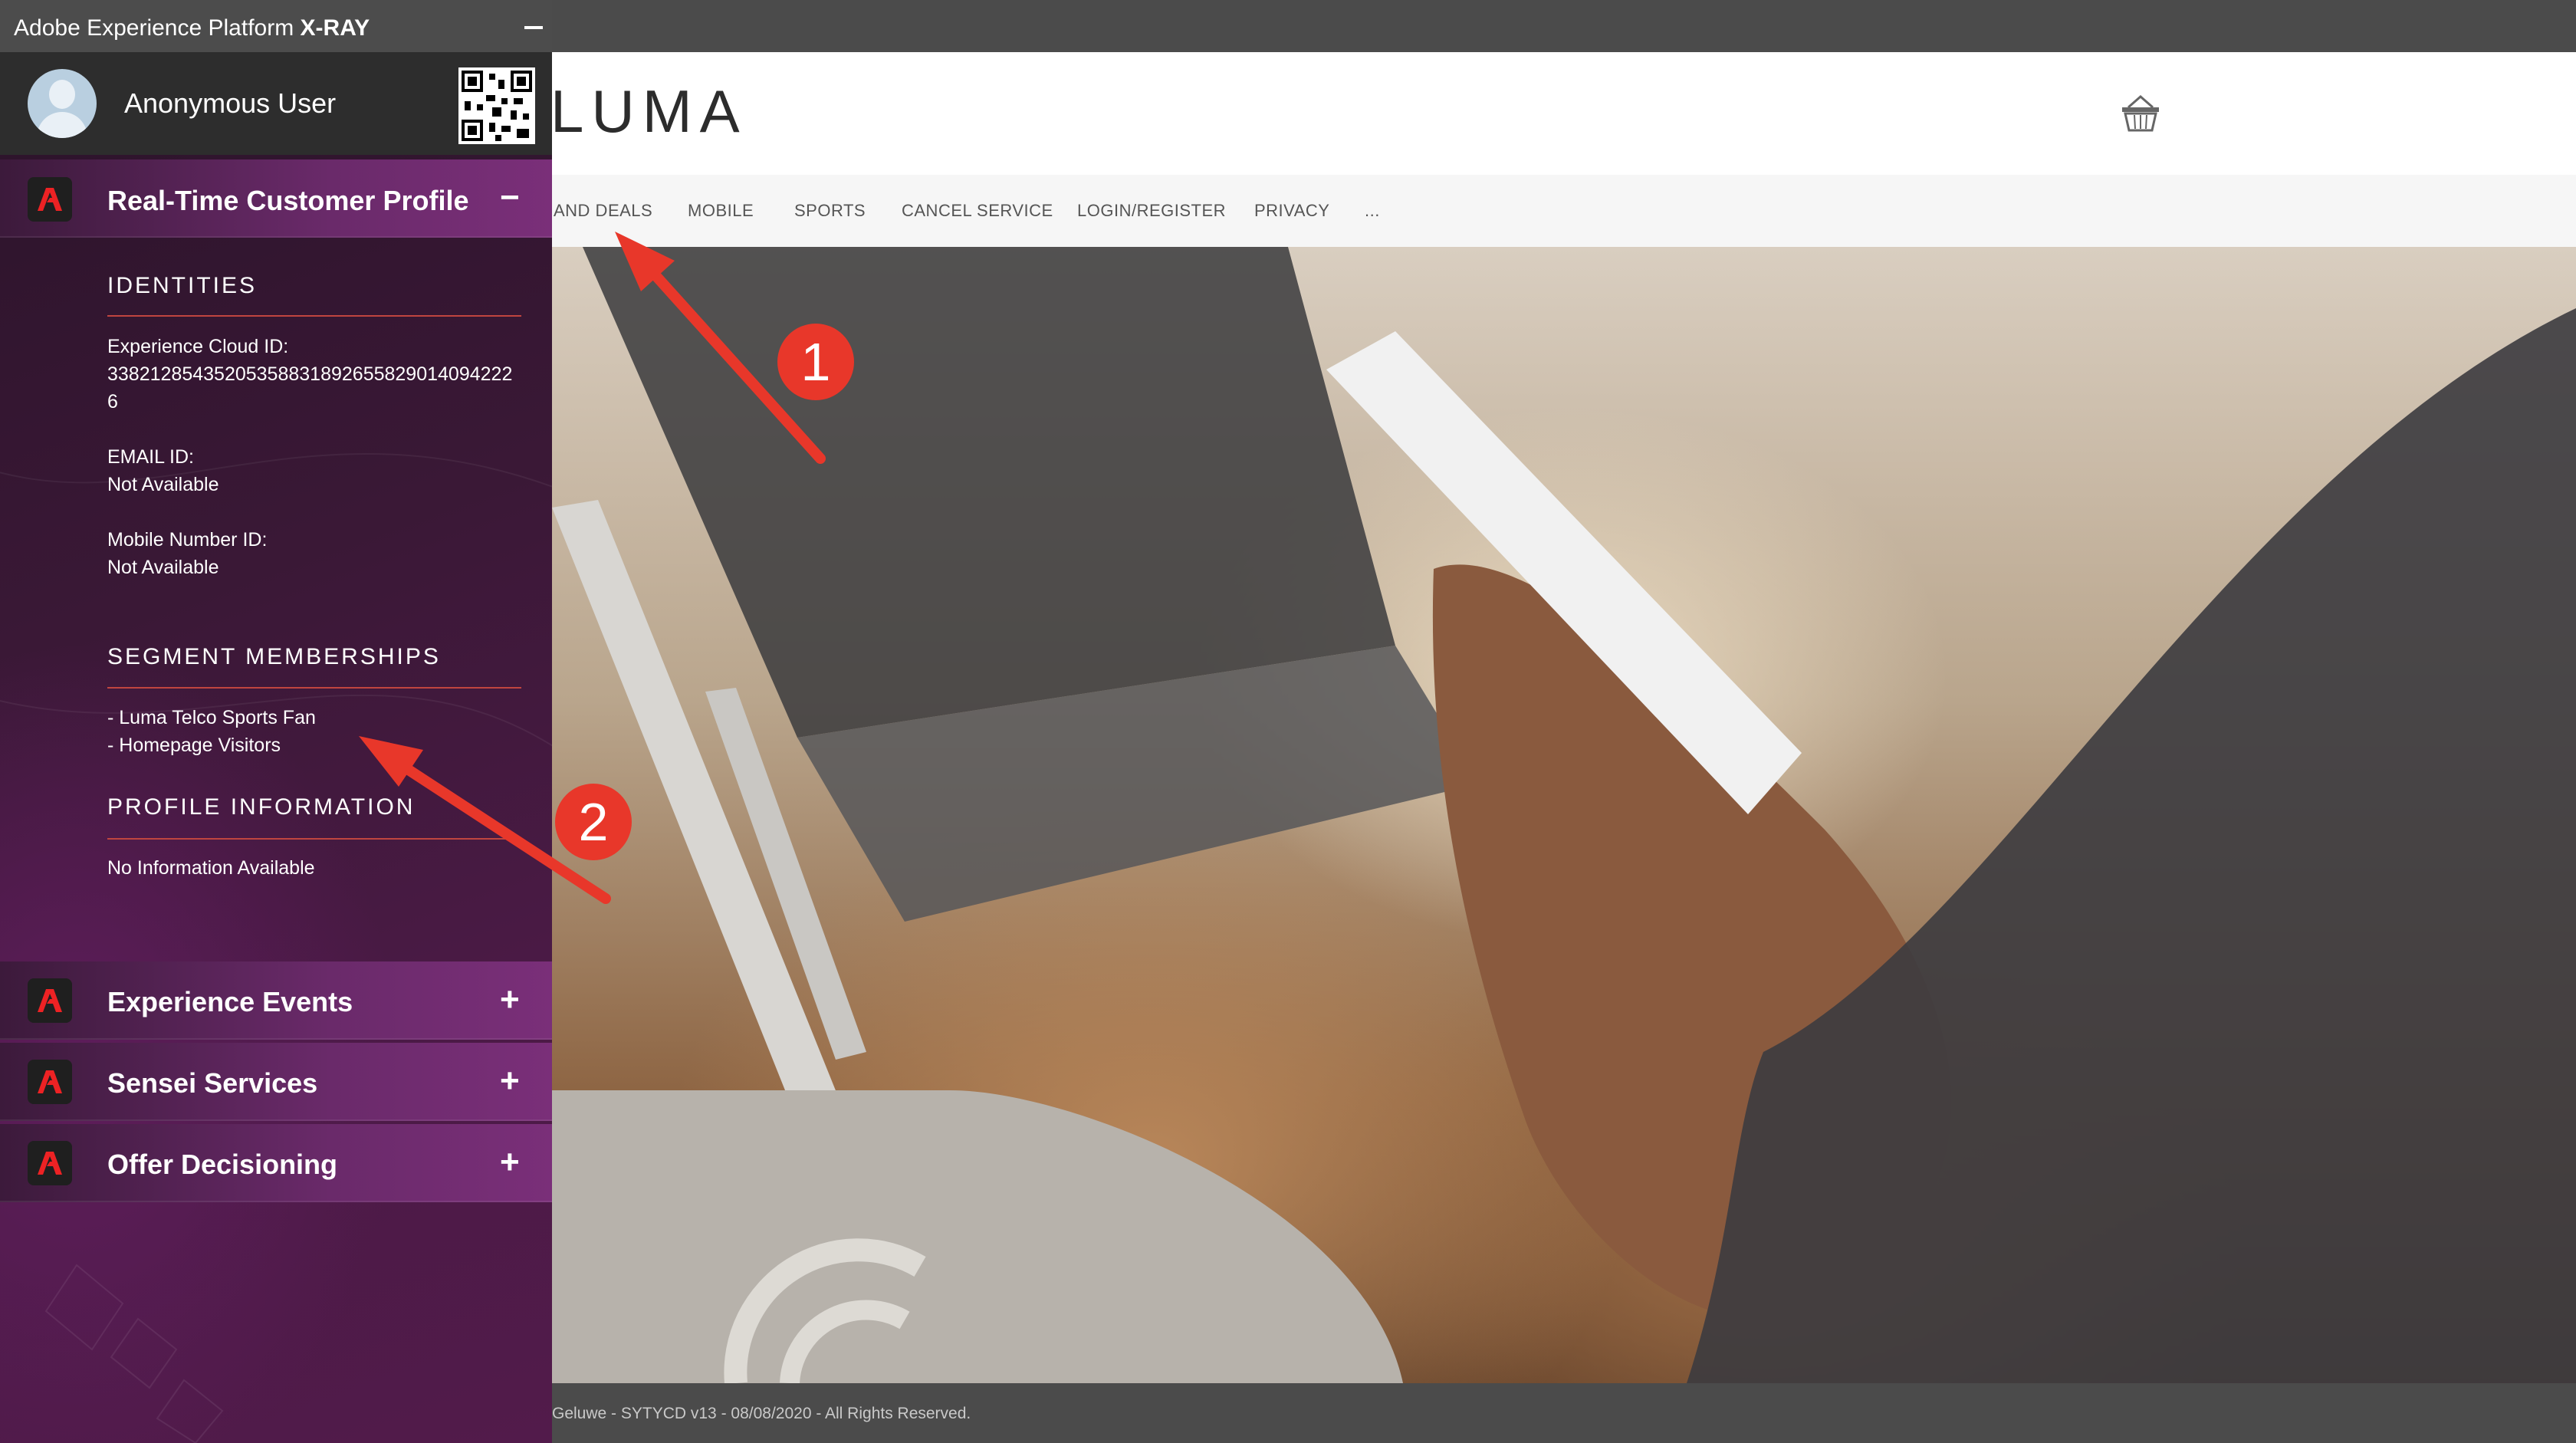  What do you see at coordinates (594, 822) in the screenshot?
I see `annotation-marker-2: 2` at bounding box center [594, 822].